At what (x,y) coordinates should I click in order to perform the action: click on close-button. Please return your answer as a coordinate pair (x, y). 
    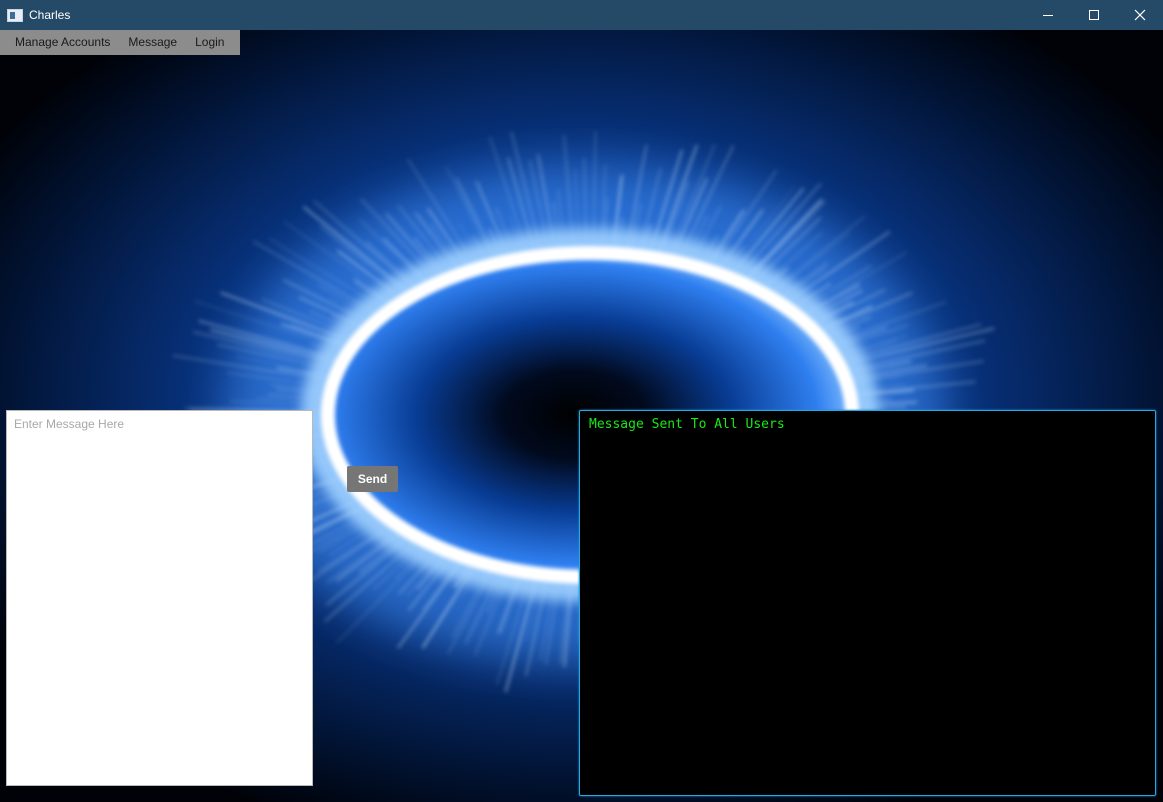
    Looking at the image, I should click on (1140, 15).